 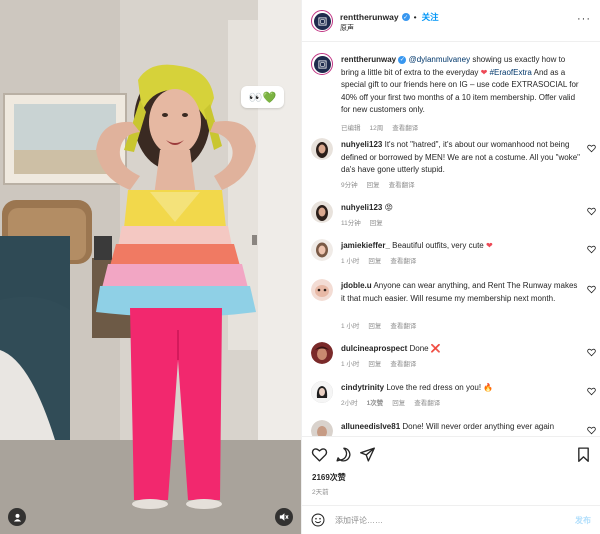 What do you see at coordinates (583, 520) in the screenshot?
I see `post-comment-button: 发布` at bounding box center [583, 520].